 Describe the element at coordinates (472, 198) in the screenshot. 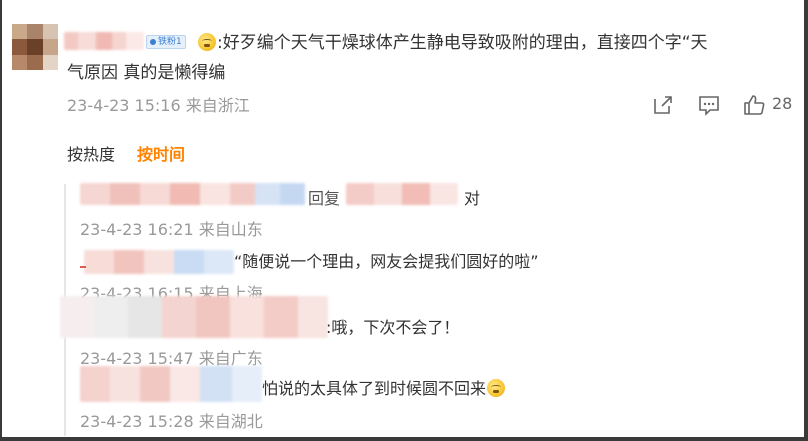

I see `reply-text: 对` at that location.